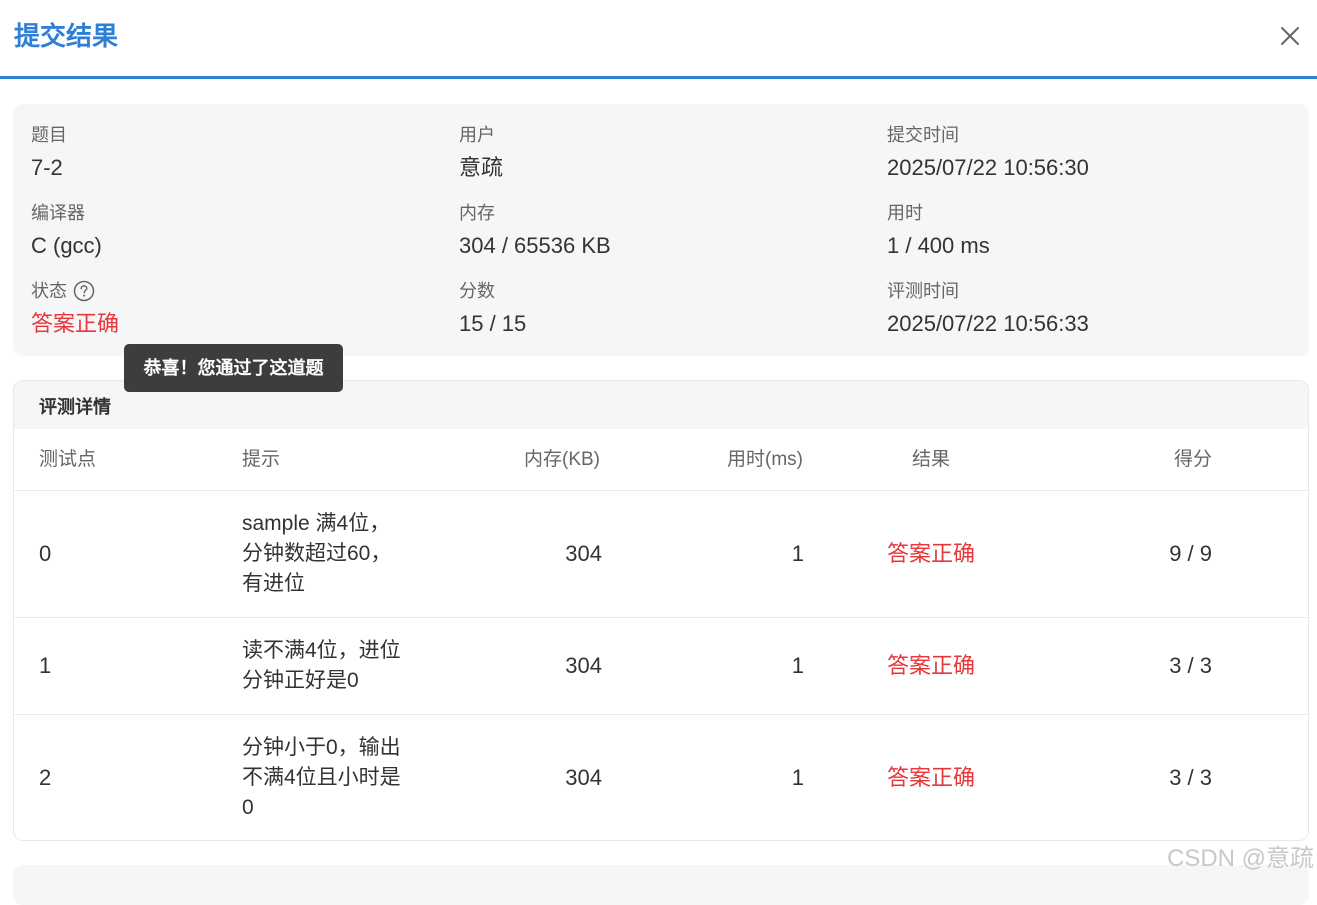  Describe the element at coordinates (481, 167) in the screenshot. I see `user-value: 意疏` at that location.